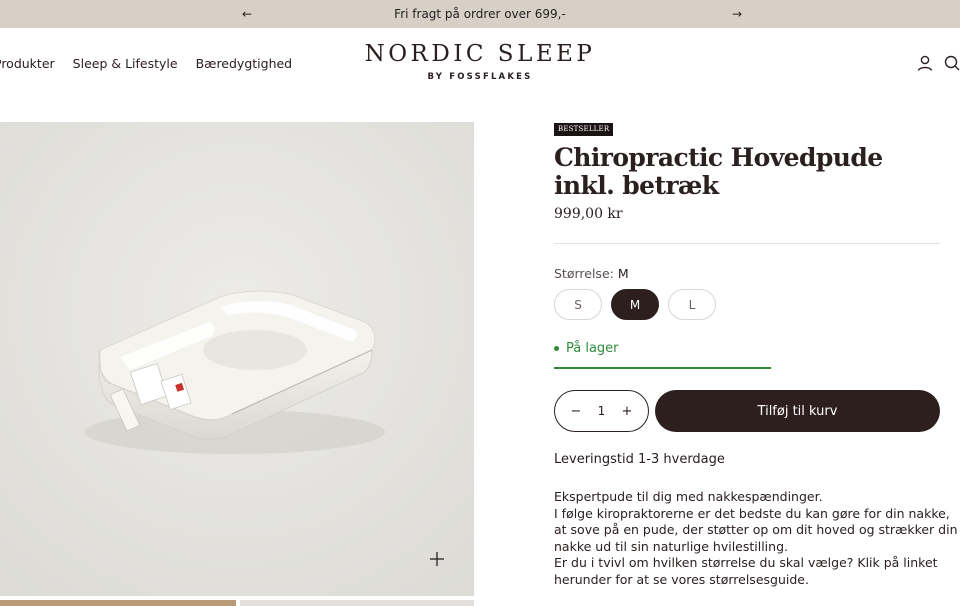 The image size is (960, 606). I want to click on size-label-text: Størrelse:, so click(584, 273).